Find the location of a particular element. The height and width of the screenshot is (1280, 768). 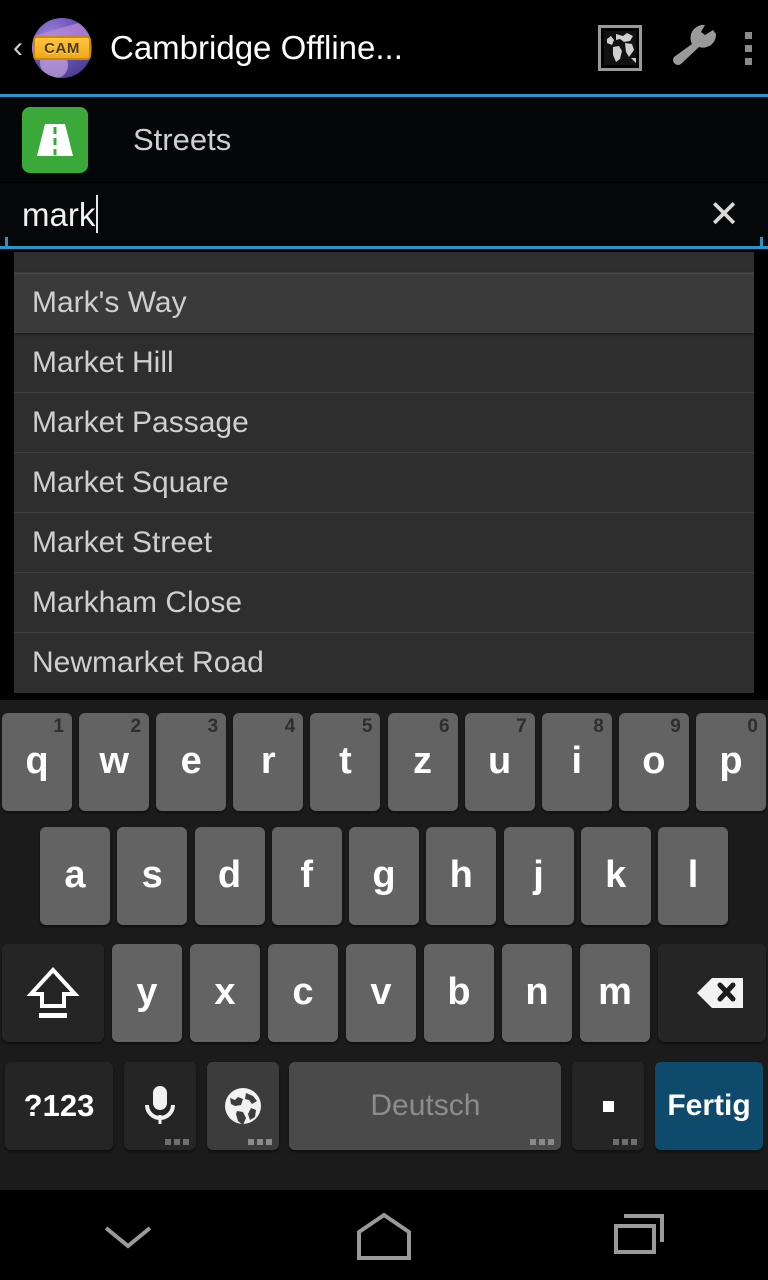

list-item: Market Hill is located at coordinates (384, 363).